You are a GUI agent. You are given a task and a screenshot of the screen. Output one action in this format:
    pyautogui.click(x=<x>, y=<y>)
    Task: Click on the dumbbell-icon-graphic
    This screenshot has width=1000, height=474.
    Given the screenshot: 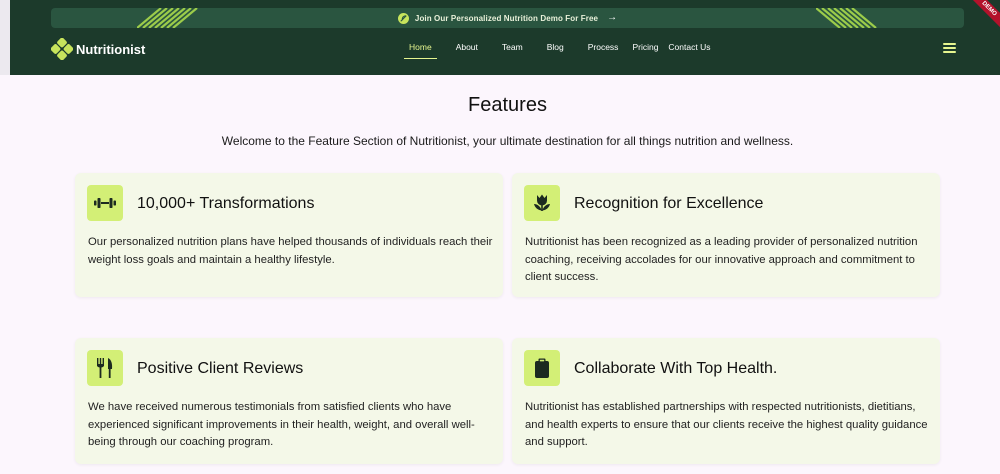 What is the action you would take?
    pyautogui.click(x=105, y=203)
    